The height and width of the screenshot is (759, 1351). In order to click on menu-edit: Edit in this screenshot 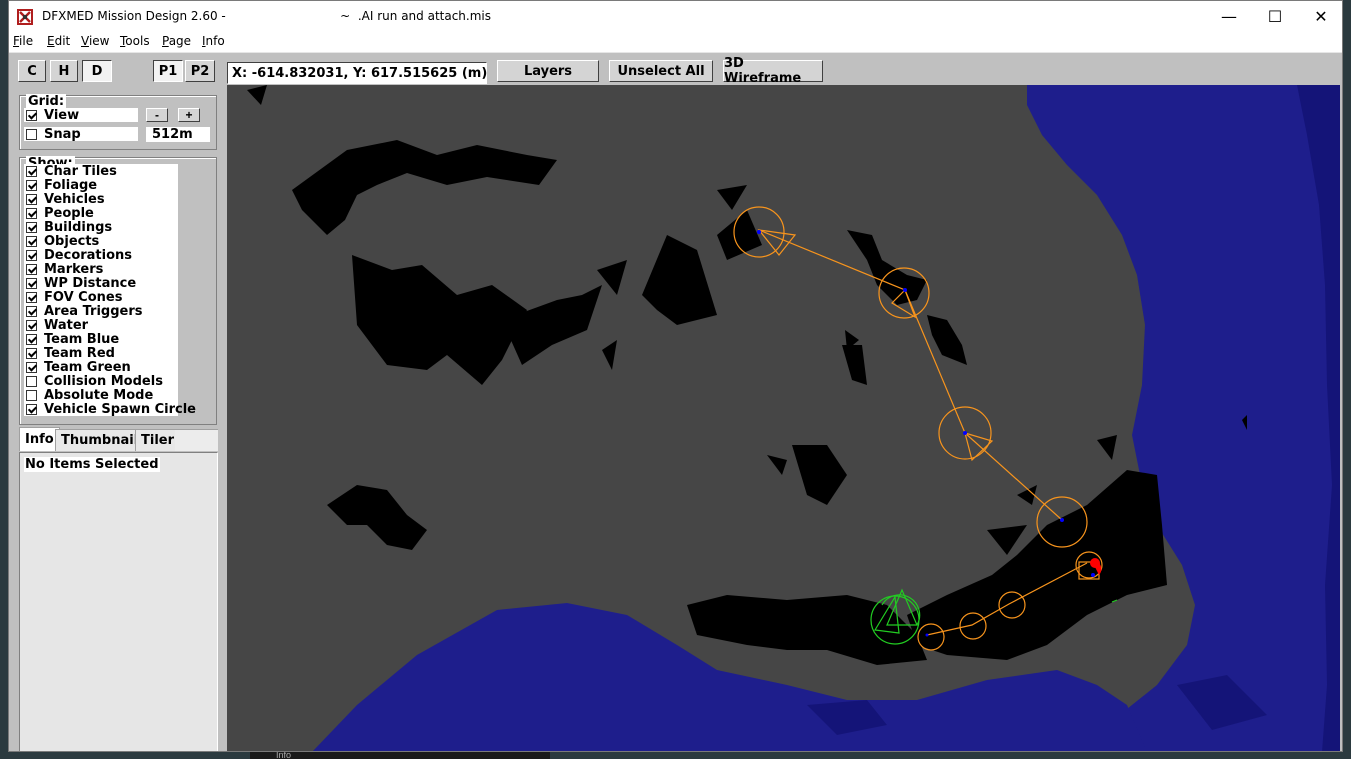, I will do `click(58, 41)`.